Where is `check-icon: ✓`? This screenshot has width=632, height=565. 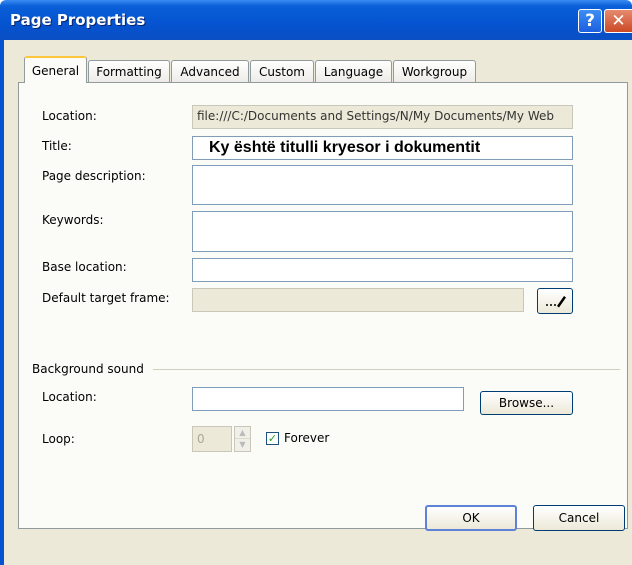 check-icon: ✓ is located at coordinates (272, 438).